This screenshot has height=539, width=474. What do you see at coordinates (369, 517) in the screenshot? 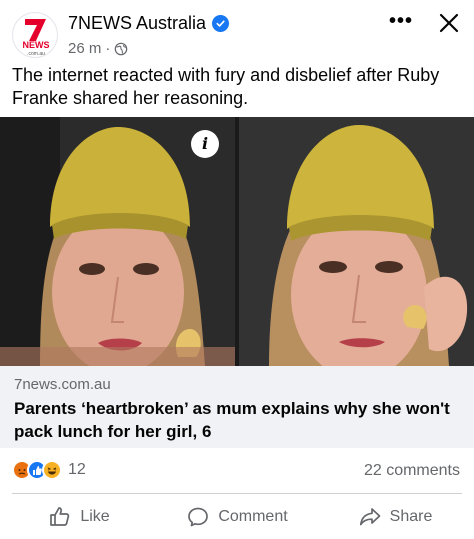
I see `share-icon` at bounding box center [369, 517].